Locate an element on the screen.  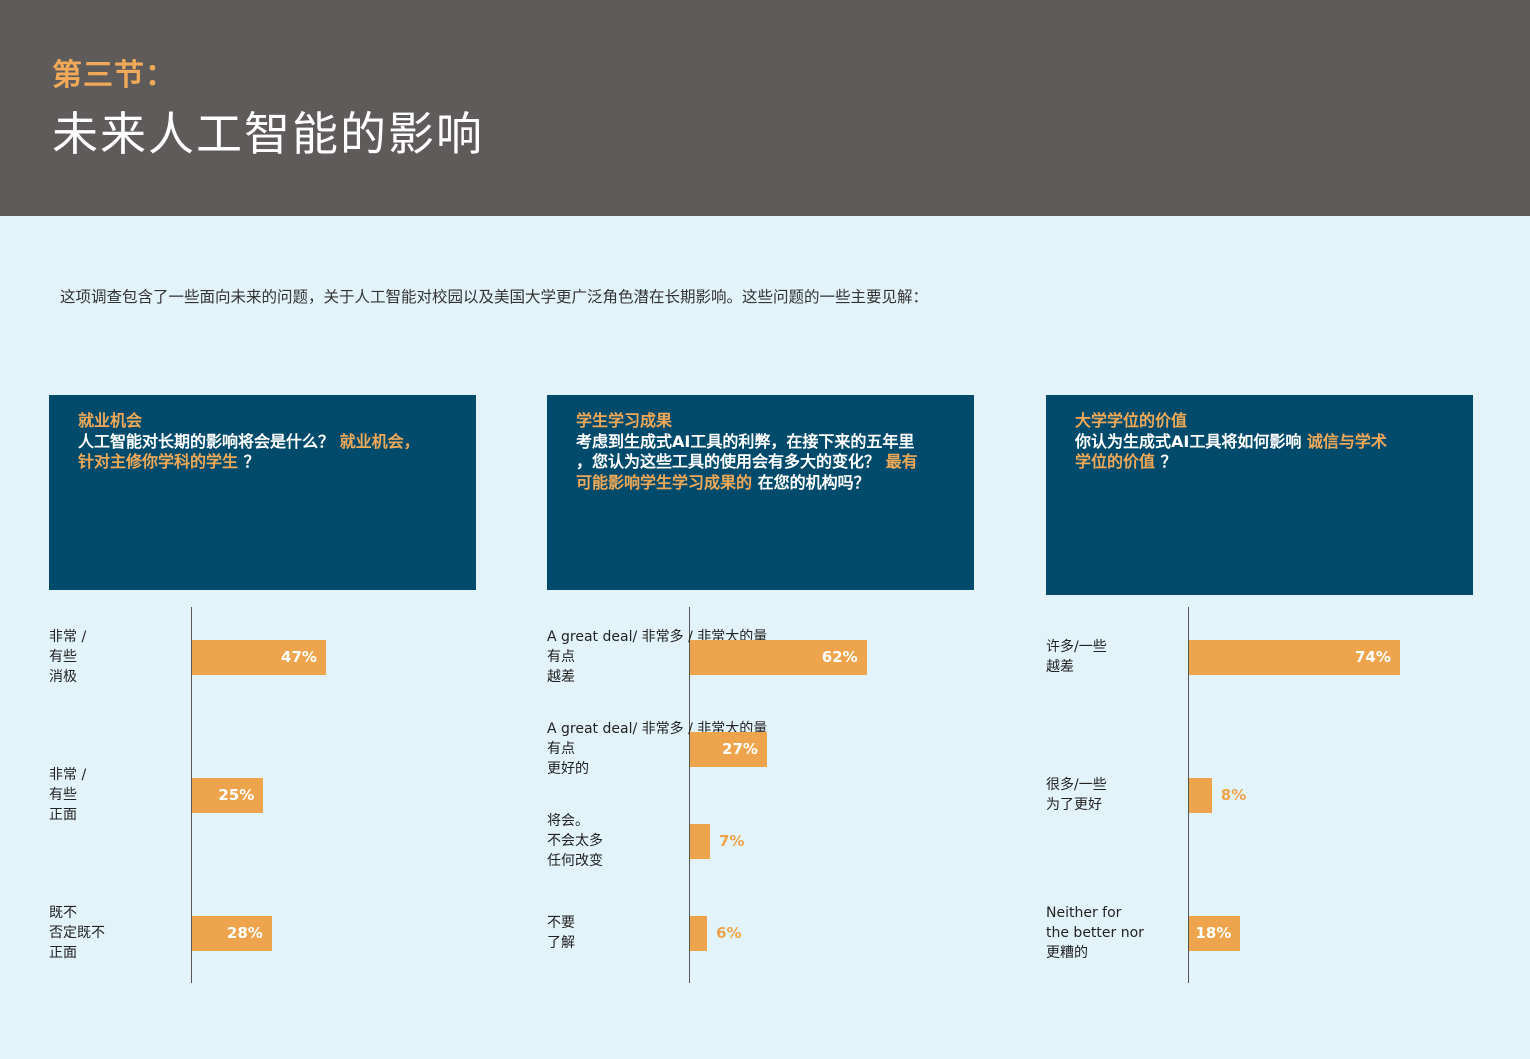
category-label-line: 否定既不 is located at coordinates (77, 933).